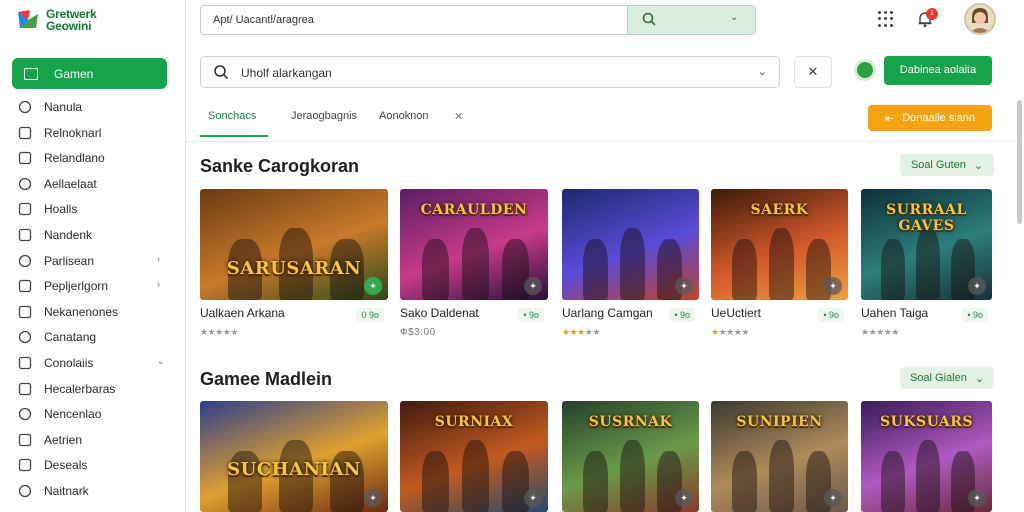 The height and width of the screenshot is (512, 1024). I want to click on game-card: SARUSARAN ✦ Ualkaen Arkana 0 9o ★★★★★, so click(294, 269).